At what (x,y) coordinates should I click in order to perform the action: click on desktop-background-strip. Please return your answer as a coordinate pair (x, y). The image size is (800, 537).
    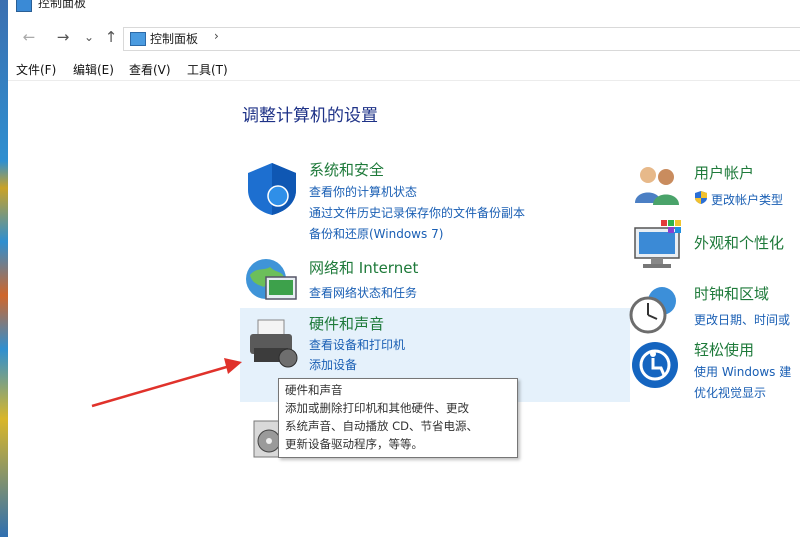
    Looking at the image, I should click on (4, 268).